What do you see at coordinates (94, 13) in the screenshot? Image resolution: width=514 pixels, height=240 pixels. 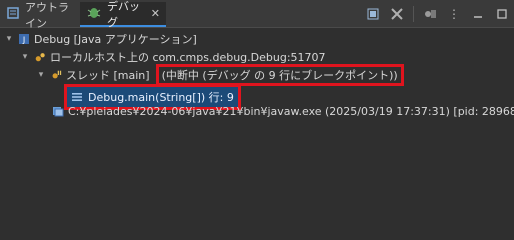 I see `debug-bug-icon` at bounding box center [94, 13].